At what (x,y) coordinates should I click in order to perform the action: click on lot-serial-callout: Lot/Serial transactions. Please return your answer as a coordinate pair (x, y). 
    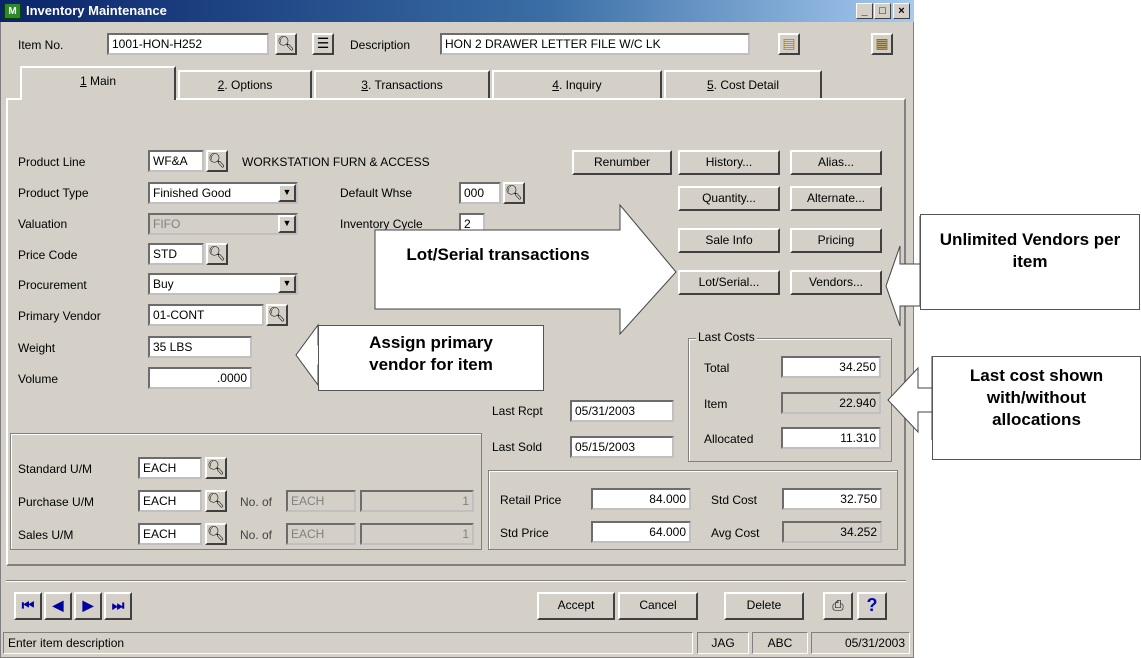
    Looking at the image, I should click on (498, 254).